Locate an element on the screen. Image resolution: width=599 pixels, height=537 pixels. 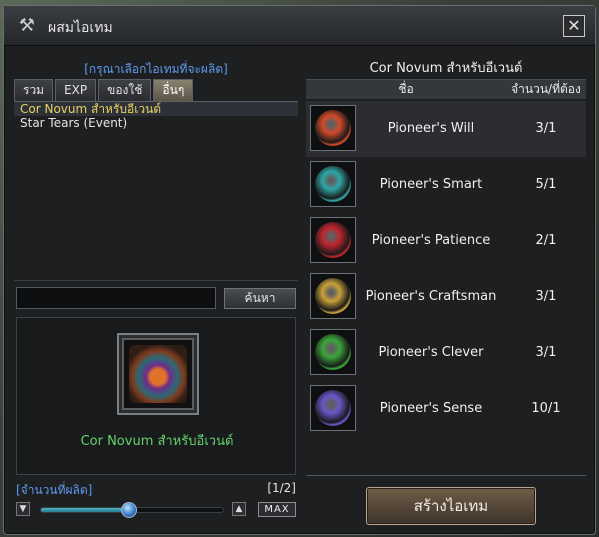
header-name: ชื่อ is located at coordinates (406, 89).